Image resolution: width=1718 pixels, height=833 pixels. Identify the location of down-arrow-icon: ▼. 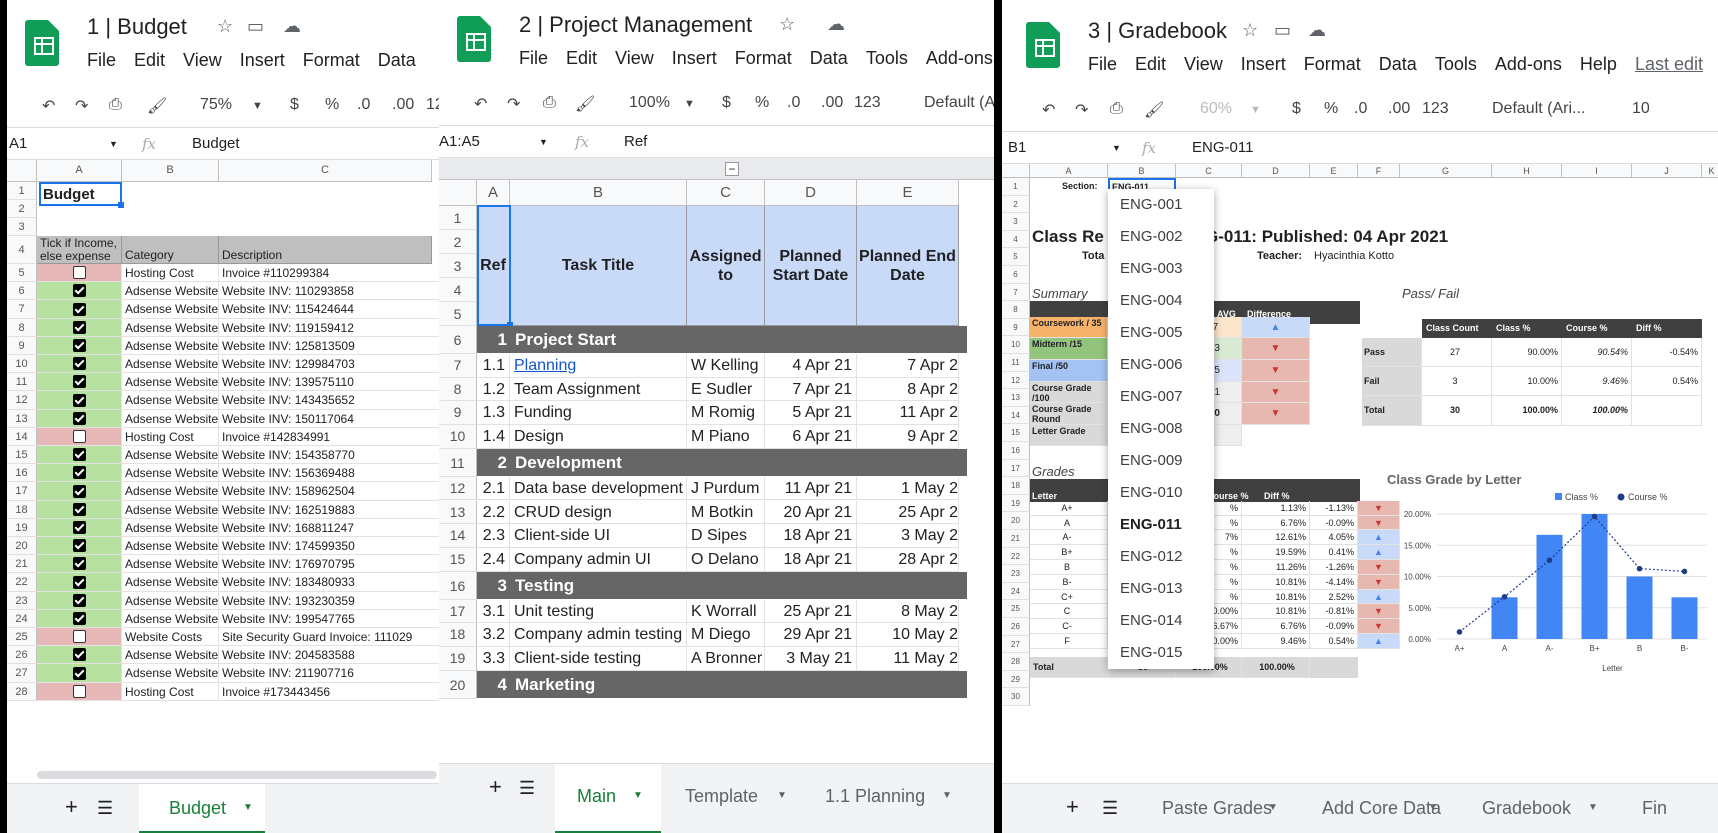
(1276, 371).